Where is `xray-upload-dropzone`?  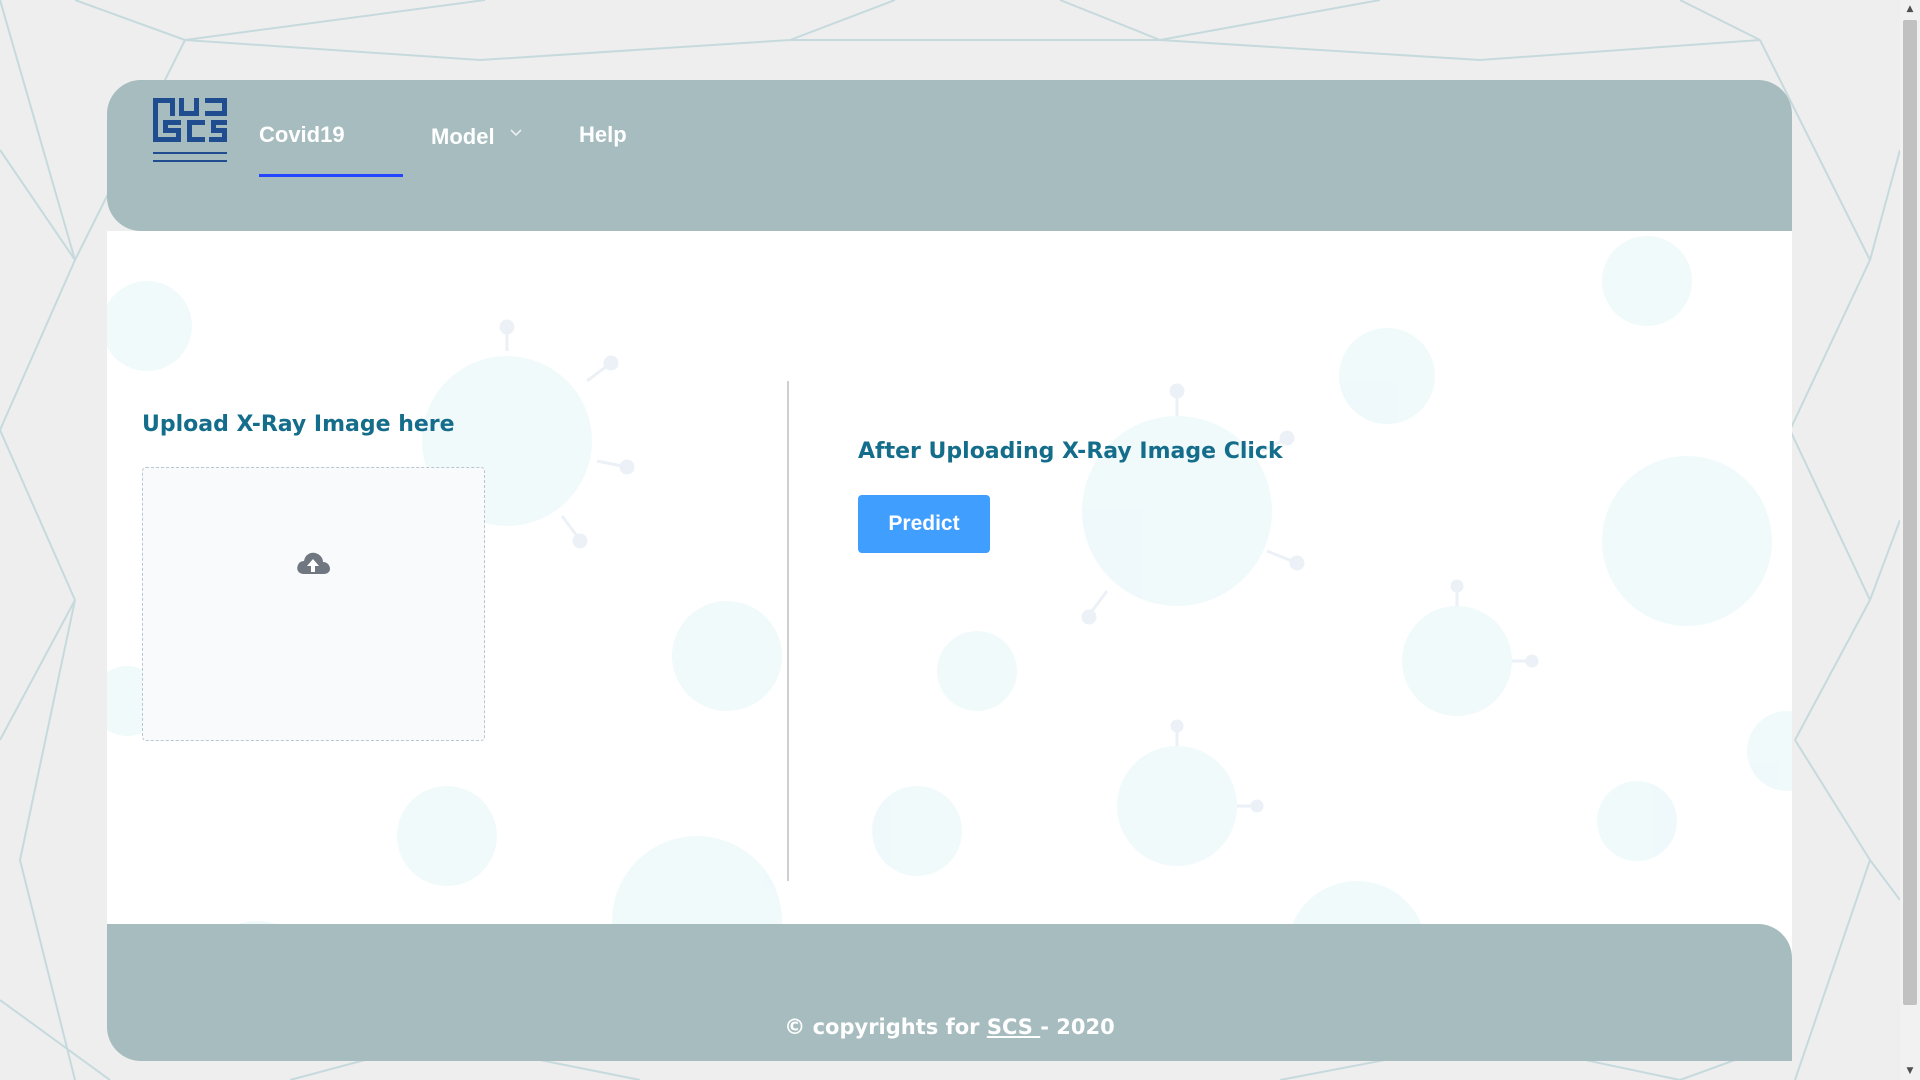
xray-upload-dropzone is located at coordinates (313, 604).